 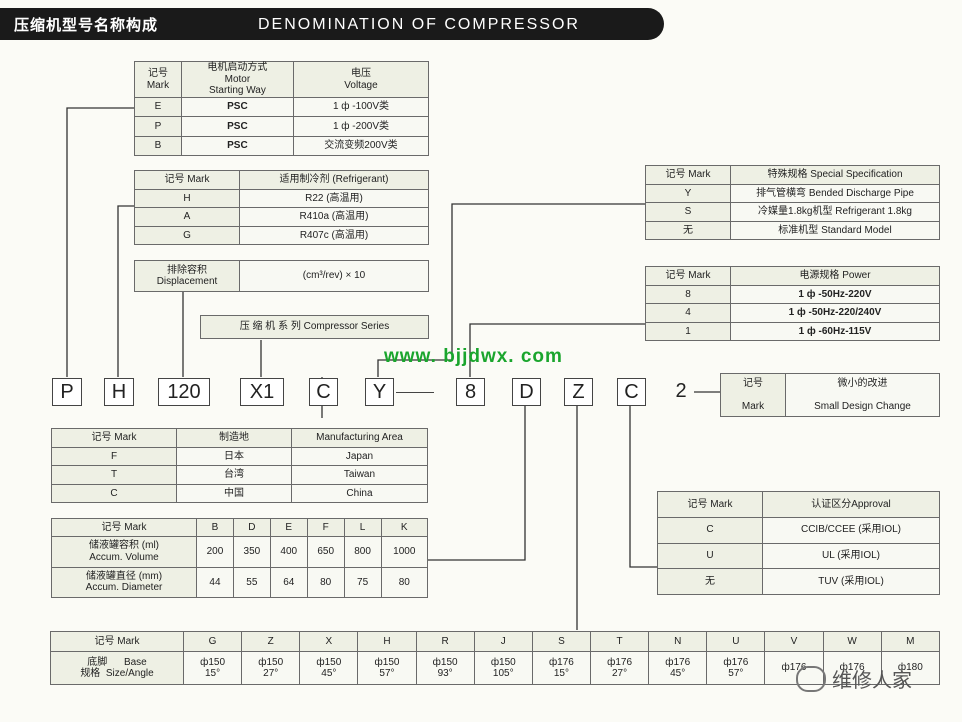 What do you see at coordinates (688, 175) in the screenshot?
I see `special-header-mark: 记号 Mark` at bounding box center [688, 175].